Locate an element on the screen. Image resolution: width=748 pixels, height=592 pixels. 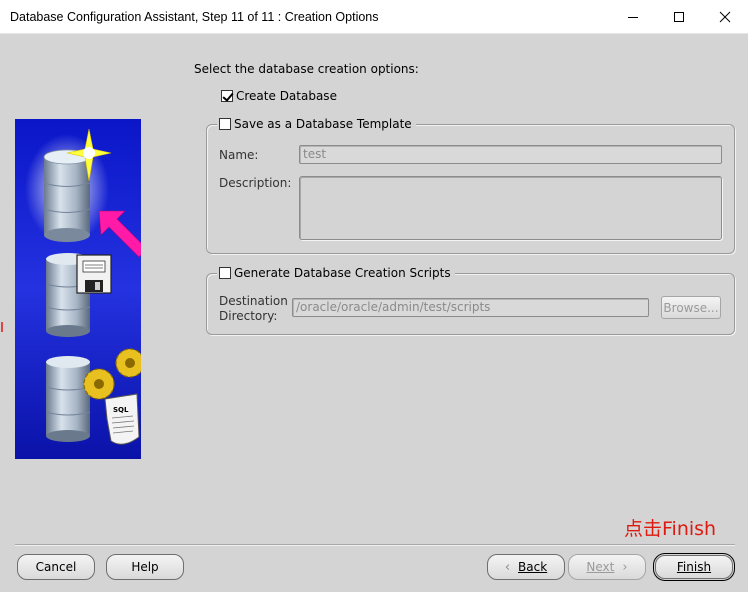
destination-directory-field: /oracle/oracle/admin/test/scripts is located at coordinates (470, 307).